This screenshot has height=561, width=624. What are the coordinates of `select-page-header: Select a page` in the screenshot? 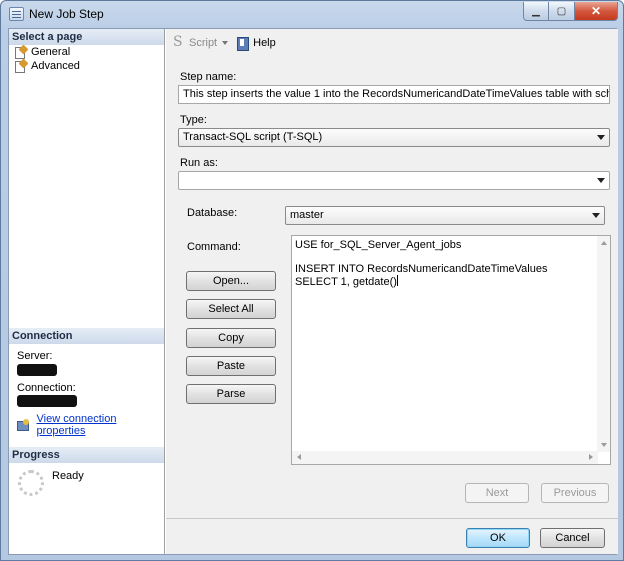 It's located at (86, 37).